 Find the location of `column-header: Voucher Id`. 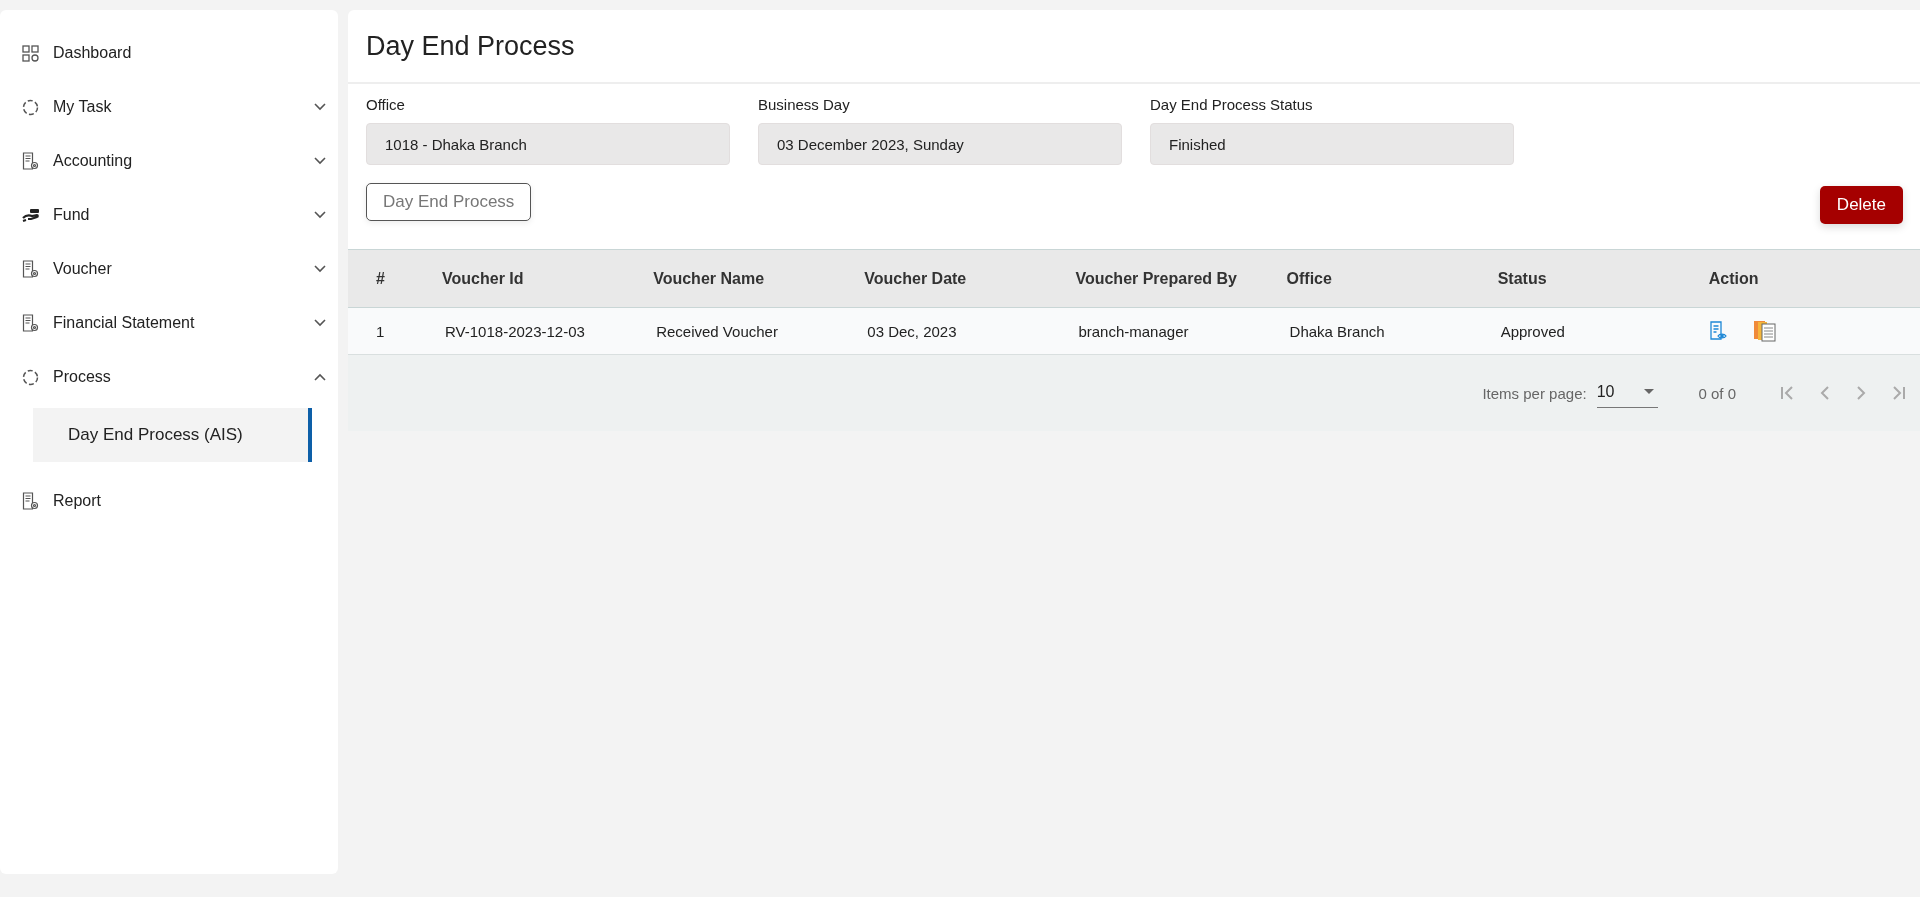

column-header: Voucher Id is located at coordinates (483, 278).